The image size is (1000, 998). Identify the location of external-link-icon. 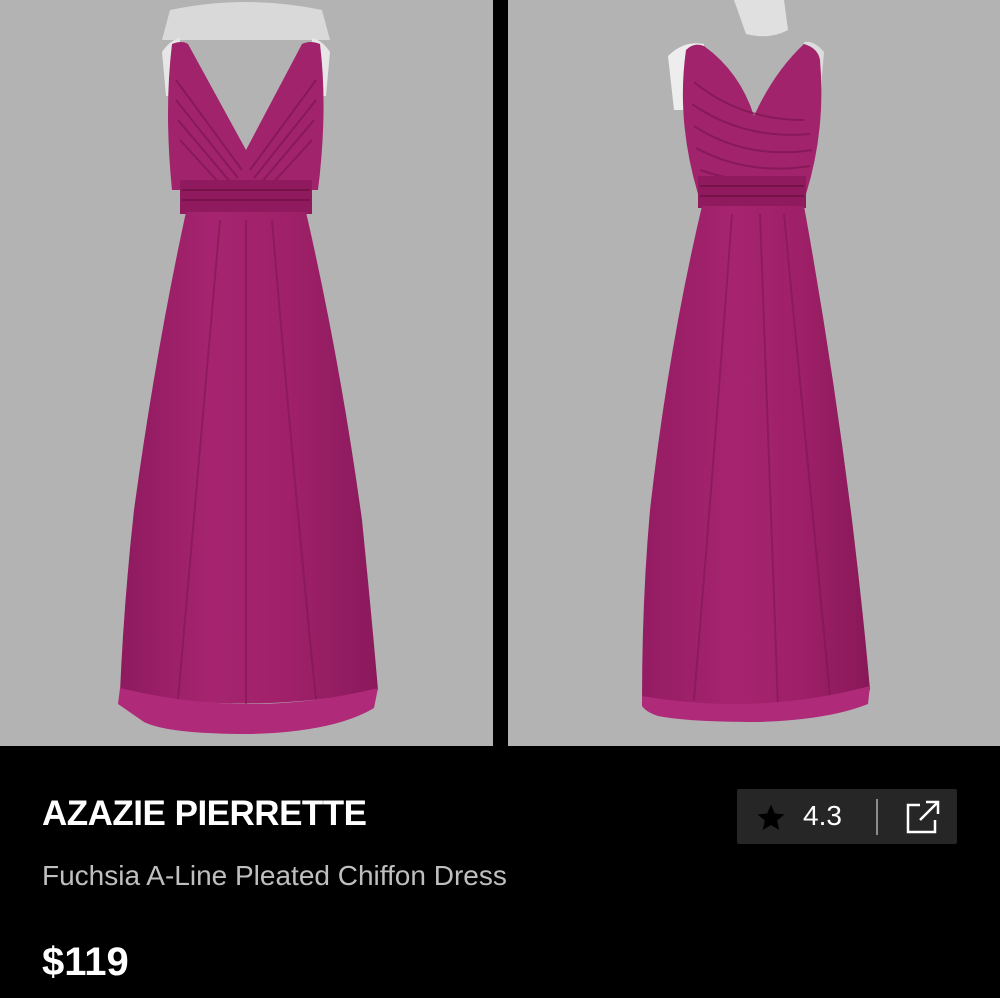
(923, 817).